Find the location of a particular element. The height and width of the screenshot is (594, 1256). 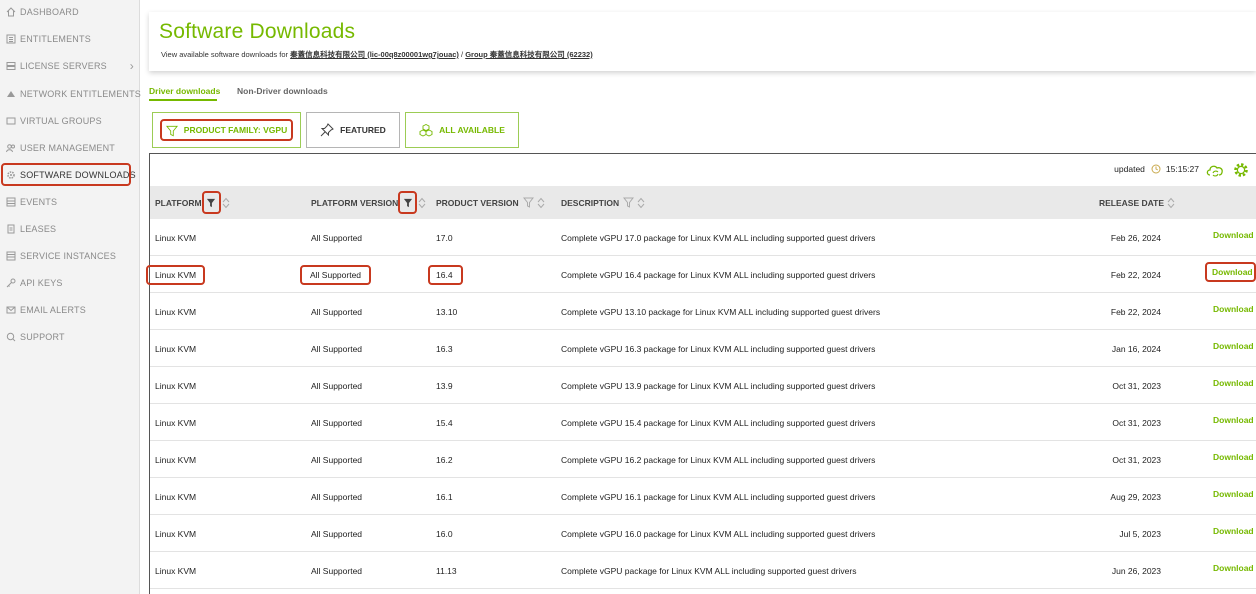

sidebar-item-label: ENTITLEMENTS is located at coordinates (55, 39).